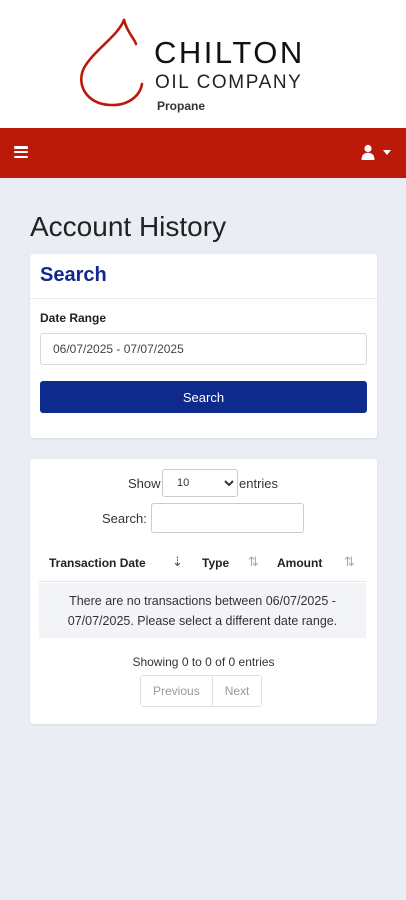 The image size is (406, 900). Describe the element at coordinates (259, 483) in the screenshot. I see `entries-label: entries` at that location.